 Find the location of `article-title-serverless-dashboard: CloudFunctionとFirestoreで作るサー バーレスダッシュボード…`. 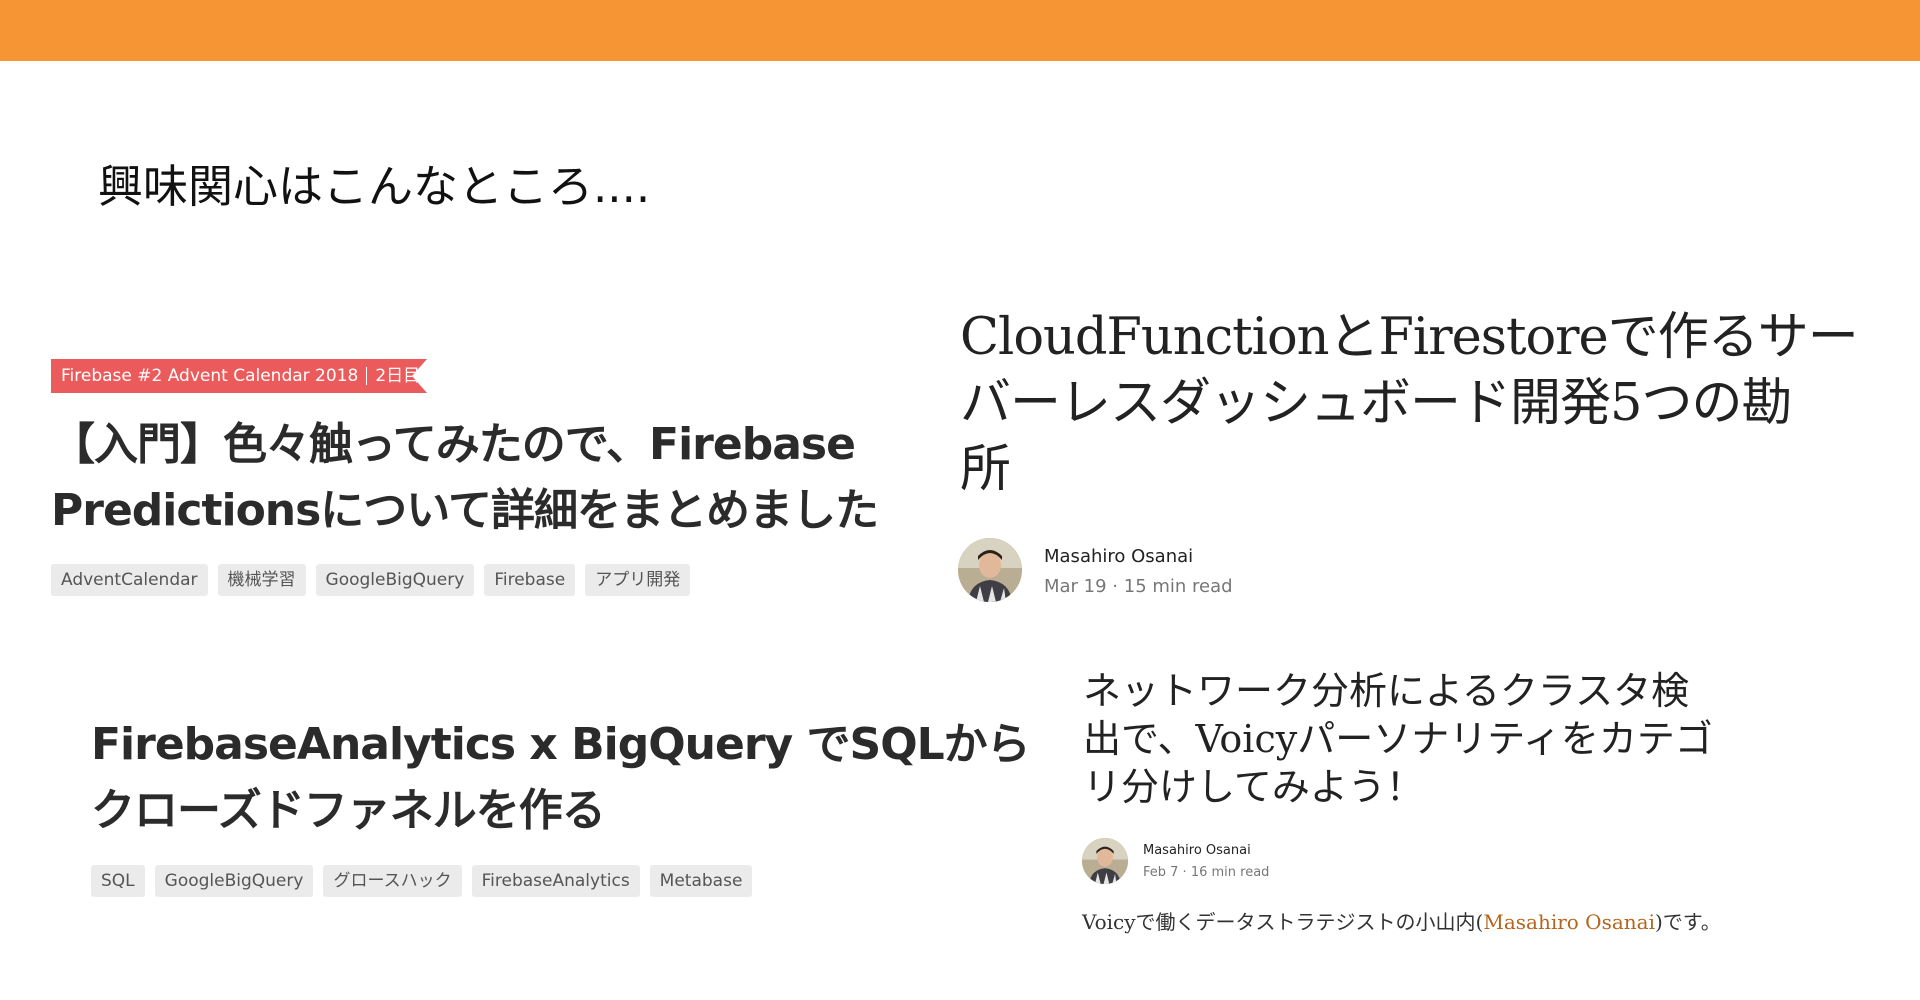

article-title-serverless-dashboard: CloudFunctionとFirestoreで作るサー バーレスダッシュボード… is located at coordinates (1412, 404).